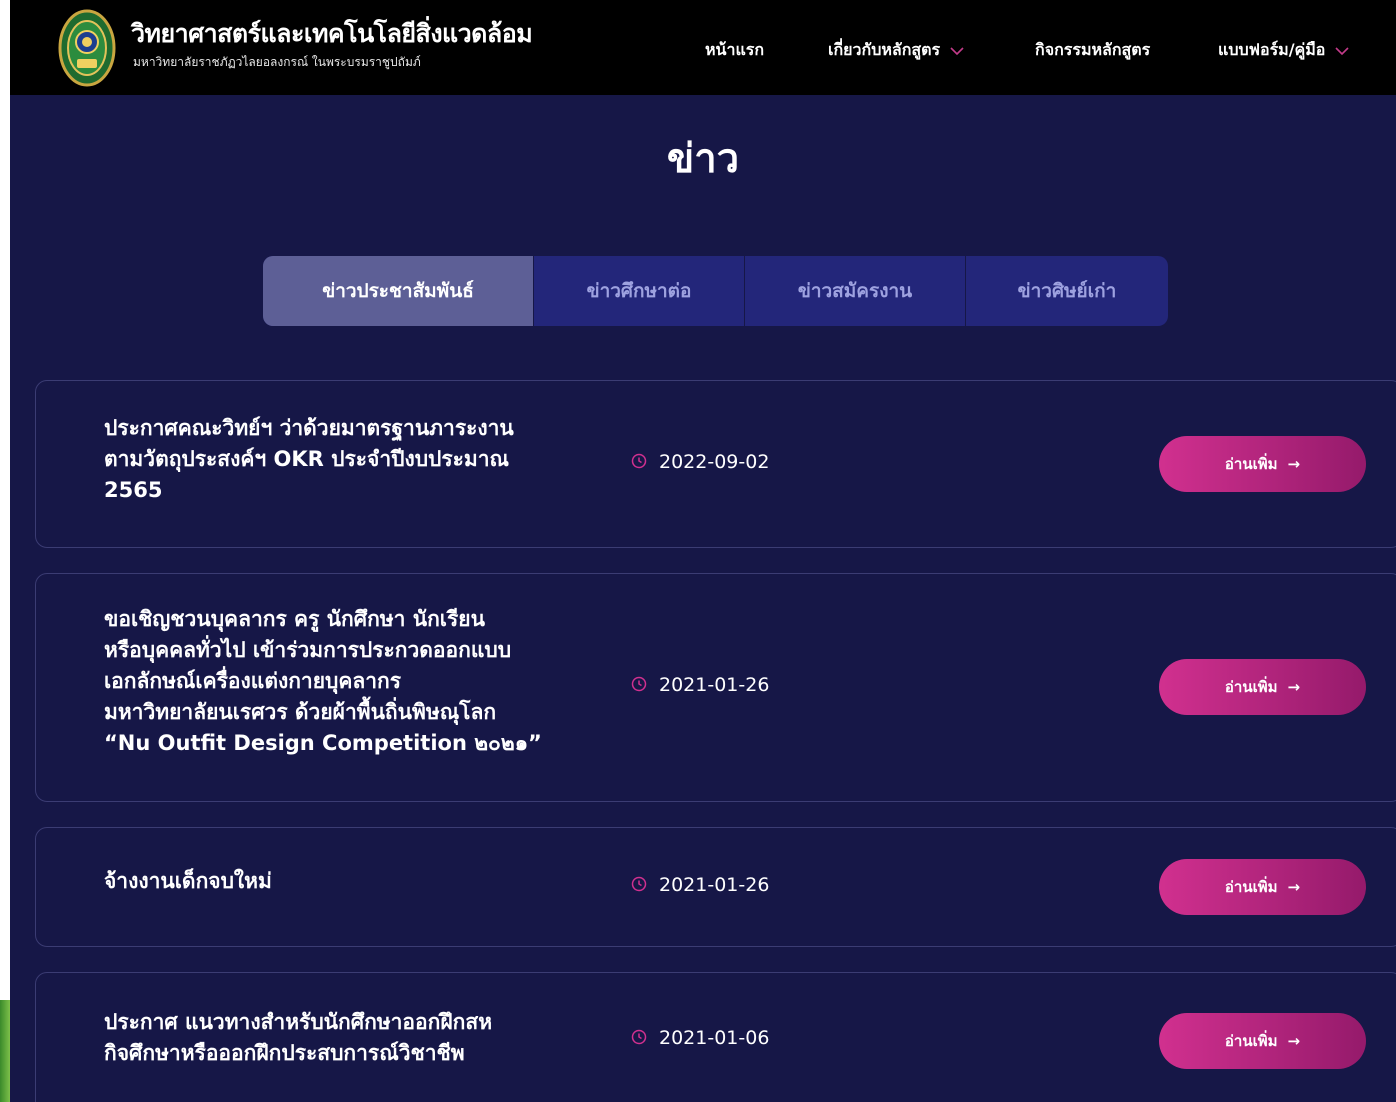 Image resolution: width=1396 pixels, height=1102 pixels. What do you see at coordinates (133, 490) in the screenshot?
I see `news-title-line: 2565` at bounding box center [133, 490].